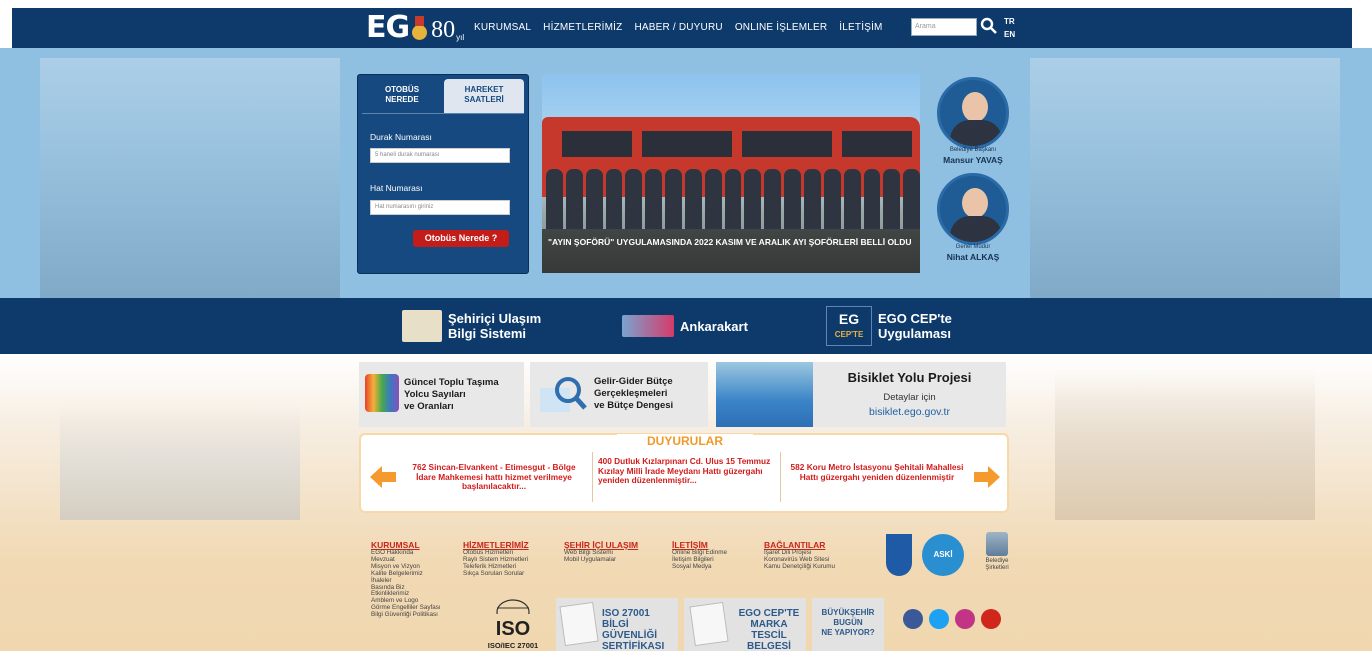 This screenshot has width=1372, height=651. Describe the element at coordinates (422, 326) in the screenshot. I see `map-pin-icon` at that location.